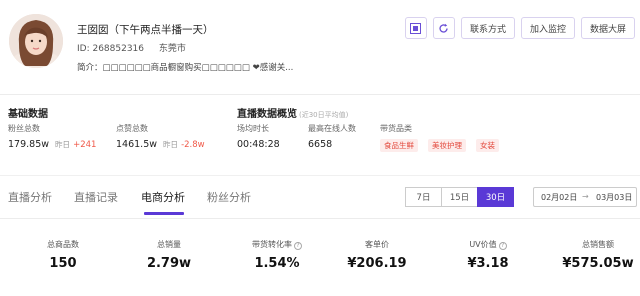 This screenshot has height=296, width=640. I want to click on duration-value: 00:48:28, so click(258, 144).